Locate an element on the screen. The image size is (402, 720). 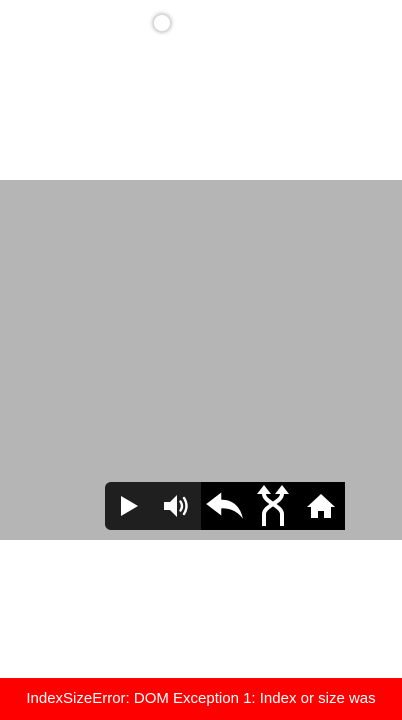
navigation-controls-group is located at coordinates (273, 506).